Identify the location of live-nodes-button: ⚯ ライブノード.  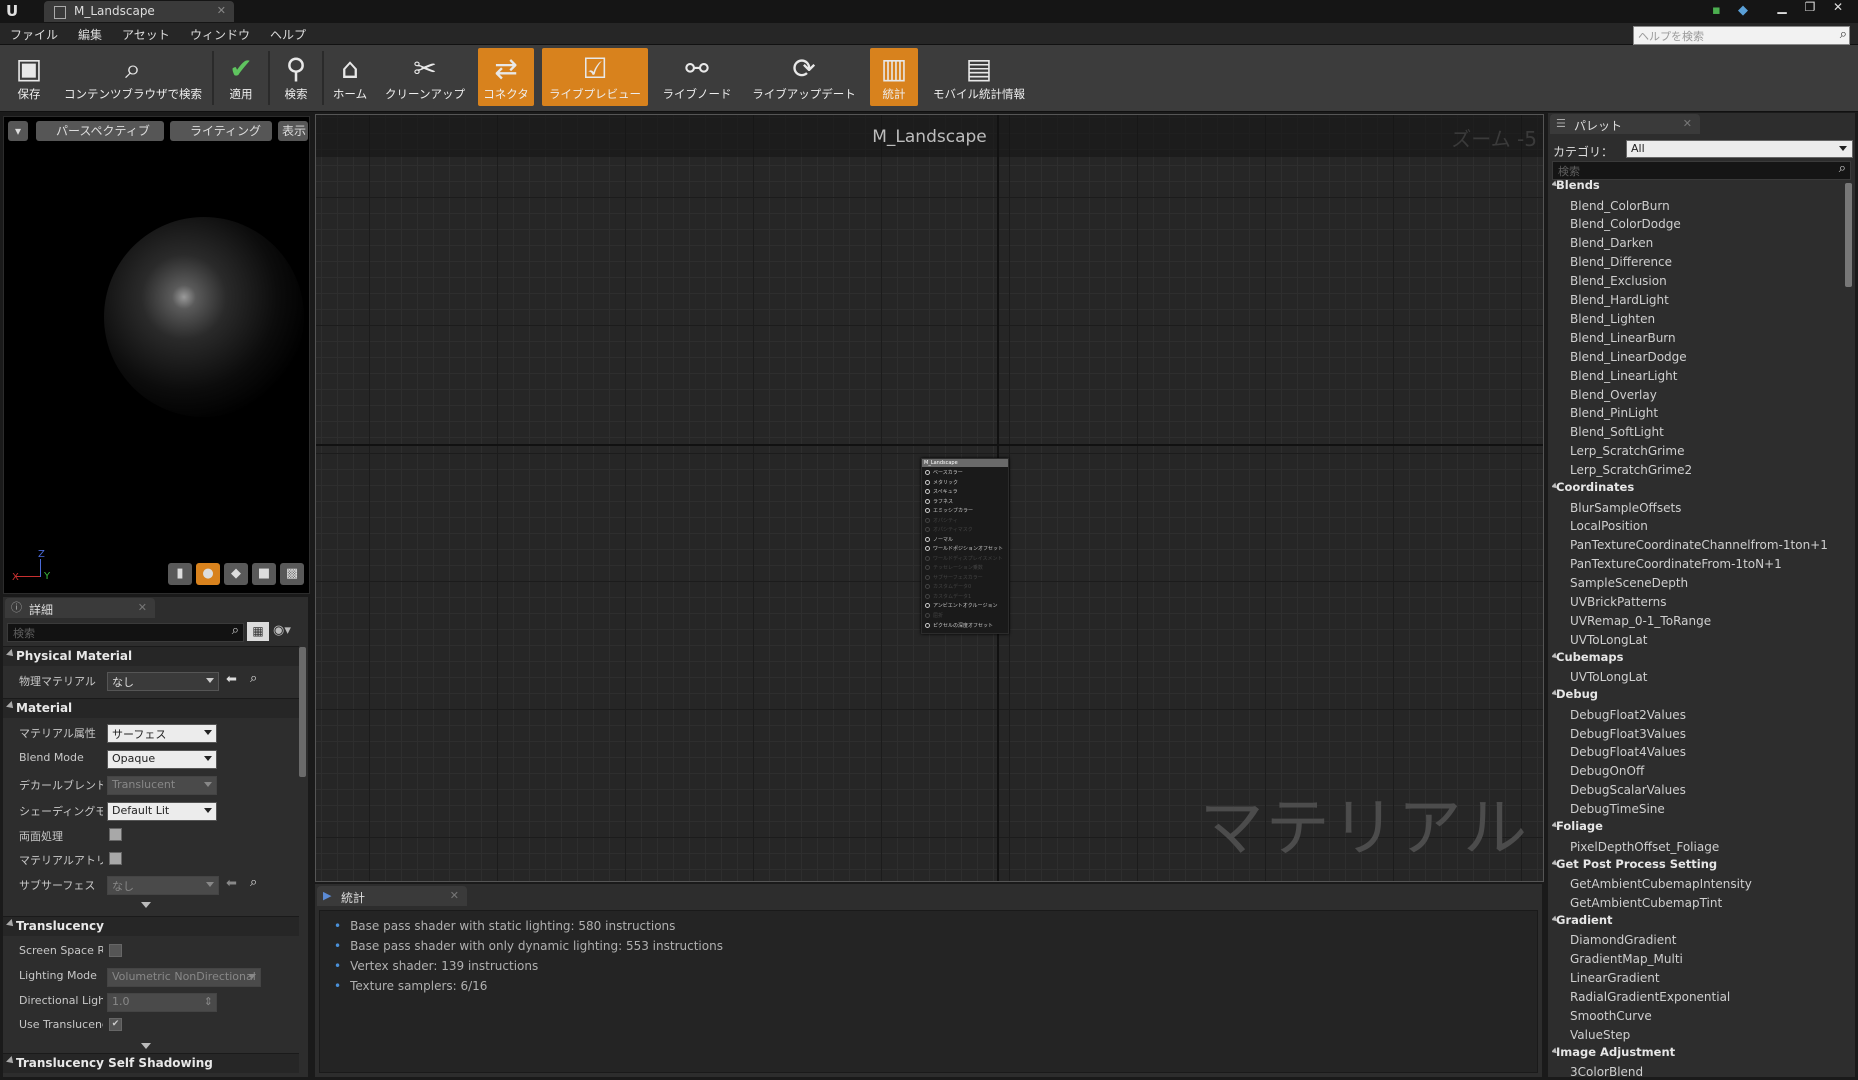
(697, 77).